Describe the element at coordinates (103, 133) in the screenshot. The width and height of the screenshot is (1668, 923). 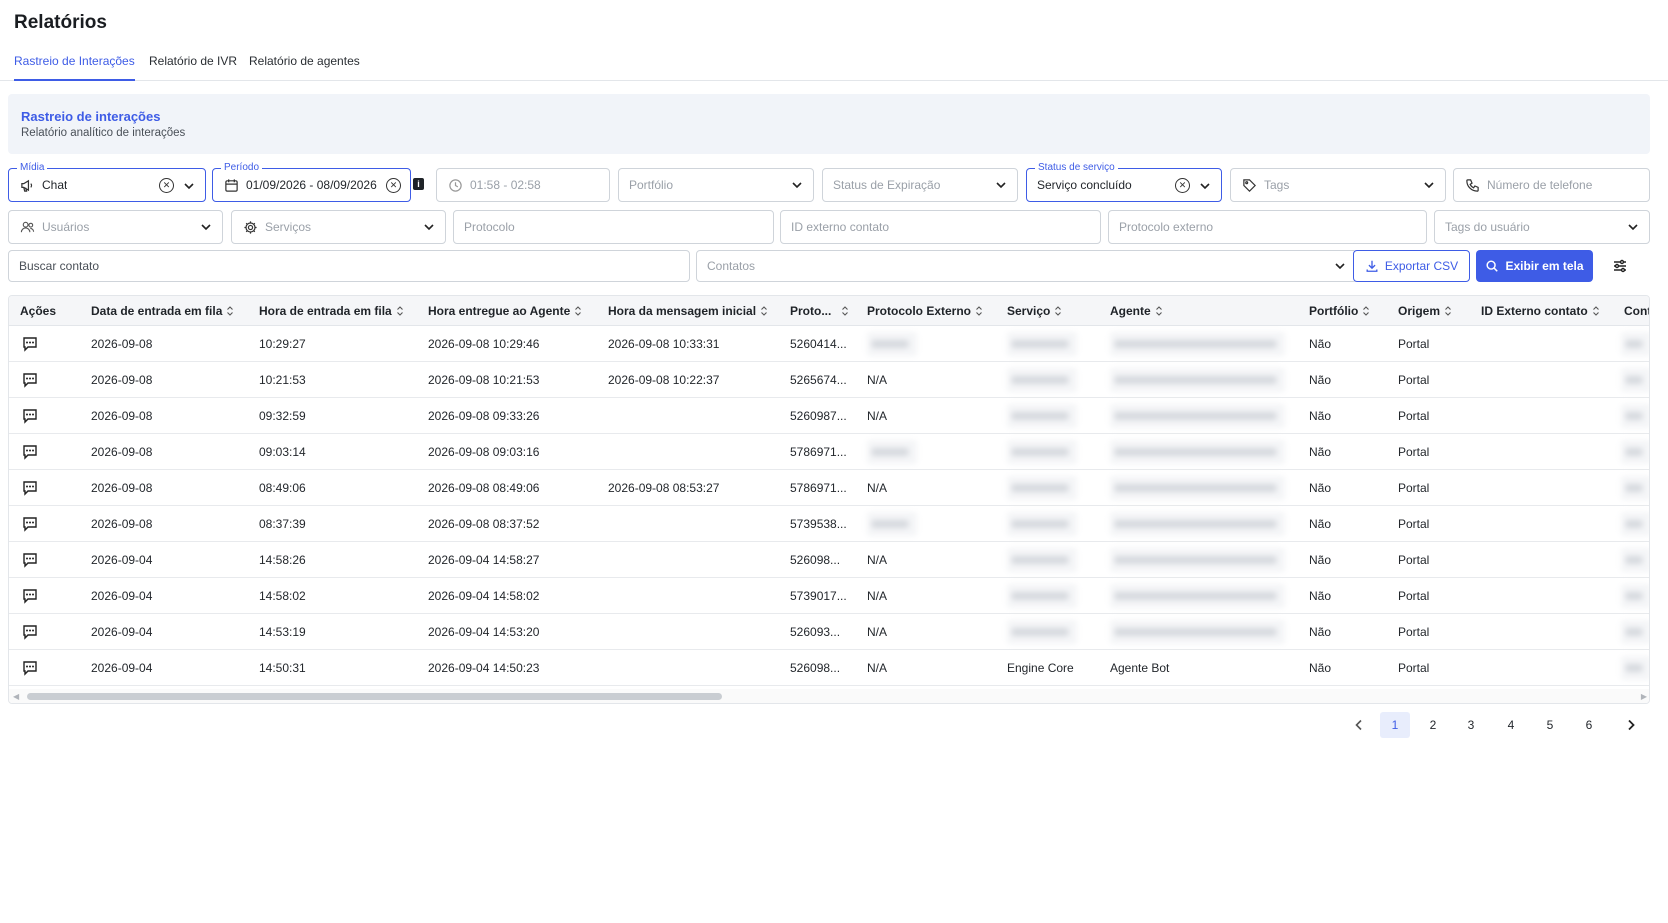
I see `banner-subtitle: Relatório analítico de interações` at that location.